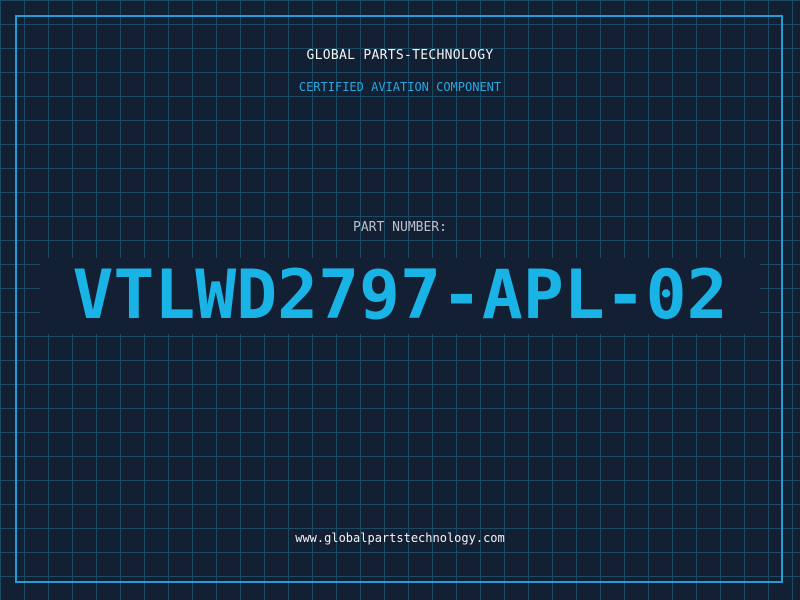  I want to click on certification-tagline: CERTIFIED AVIATION COMPONENT, so click(400, 87).